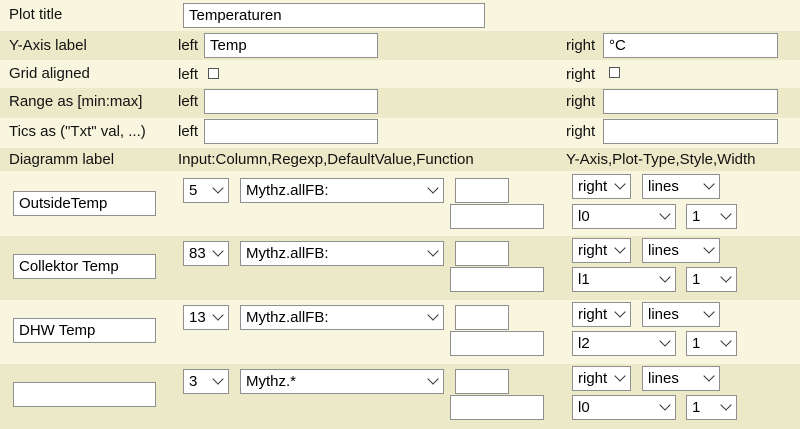 This screenshot has width=800, height=429. What do you see at coordinates (400, 45) in the screenshot?
I see `row-yaxis-label: Y-Axis label left right` at bounding box center [400, 45].